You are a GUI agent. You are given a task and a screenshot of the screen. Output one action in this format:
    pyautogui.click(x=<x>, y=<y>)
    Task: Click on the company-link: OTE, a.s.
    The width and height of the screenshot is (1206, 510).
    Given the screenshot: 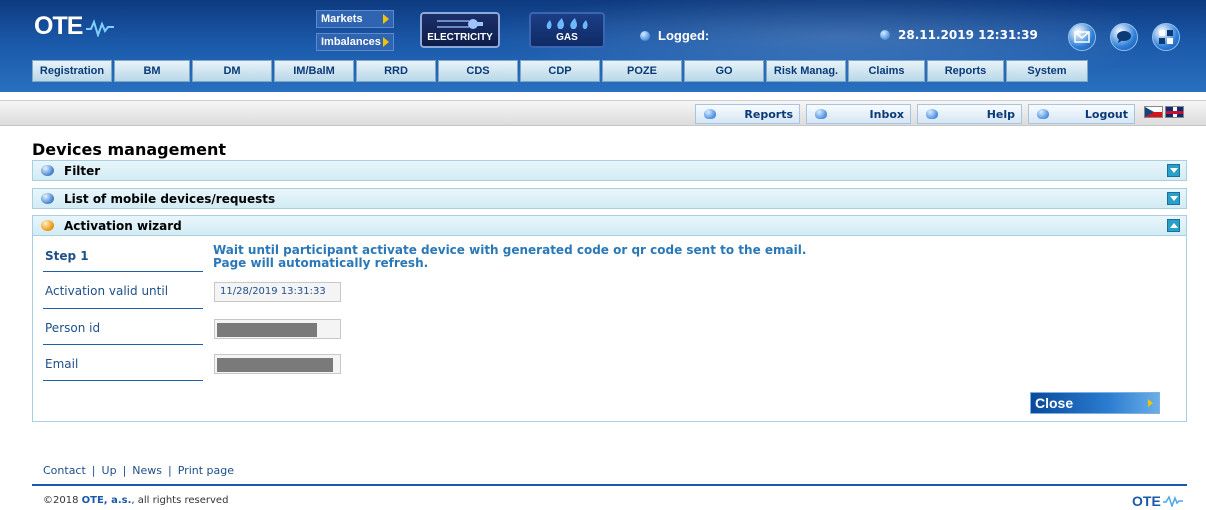 What is the action you would take?
    pyautogui.click(x=107, y=500)
    